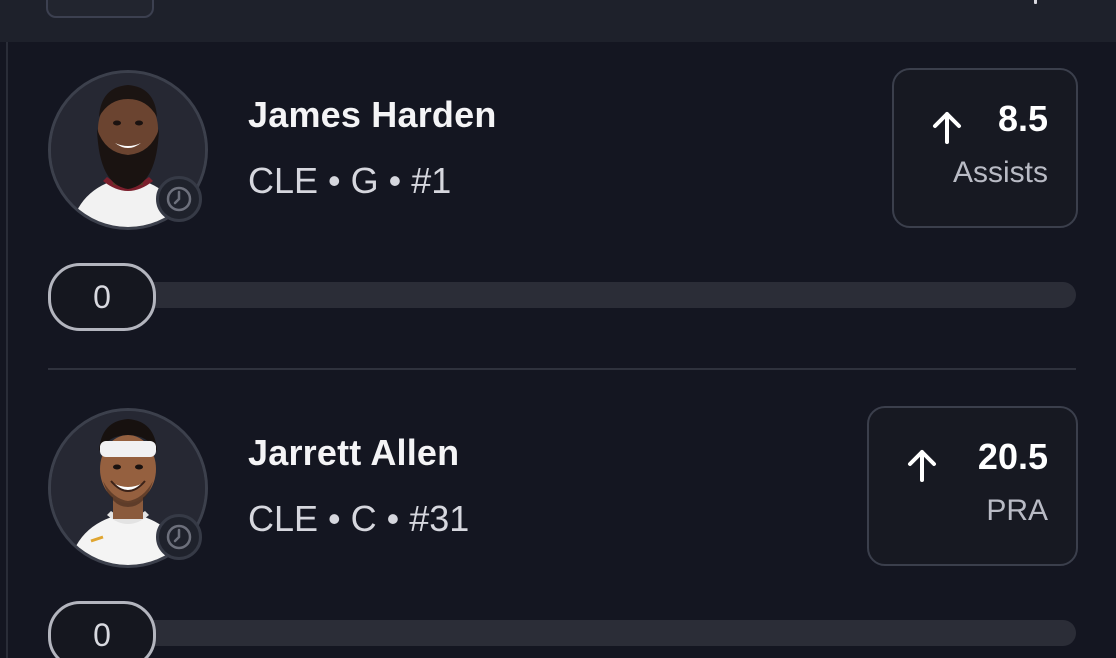 The image size is (1116, 658). I want to click on player-meta: CLE • C • #31, so click(359, 518).